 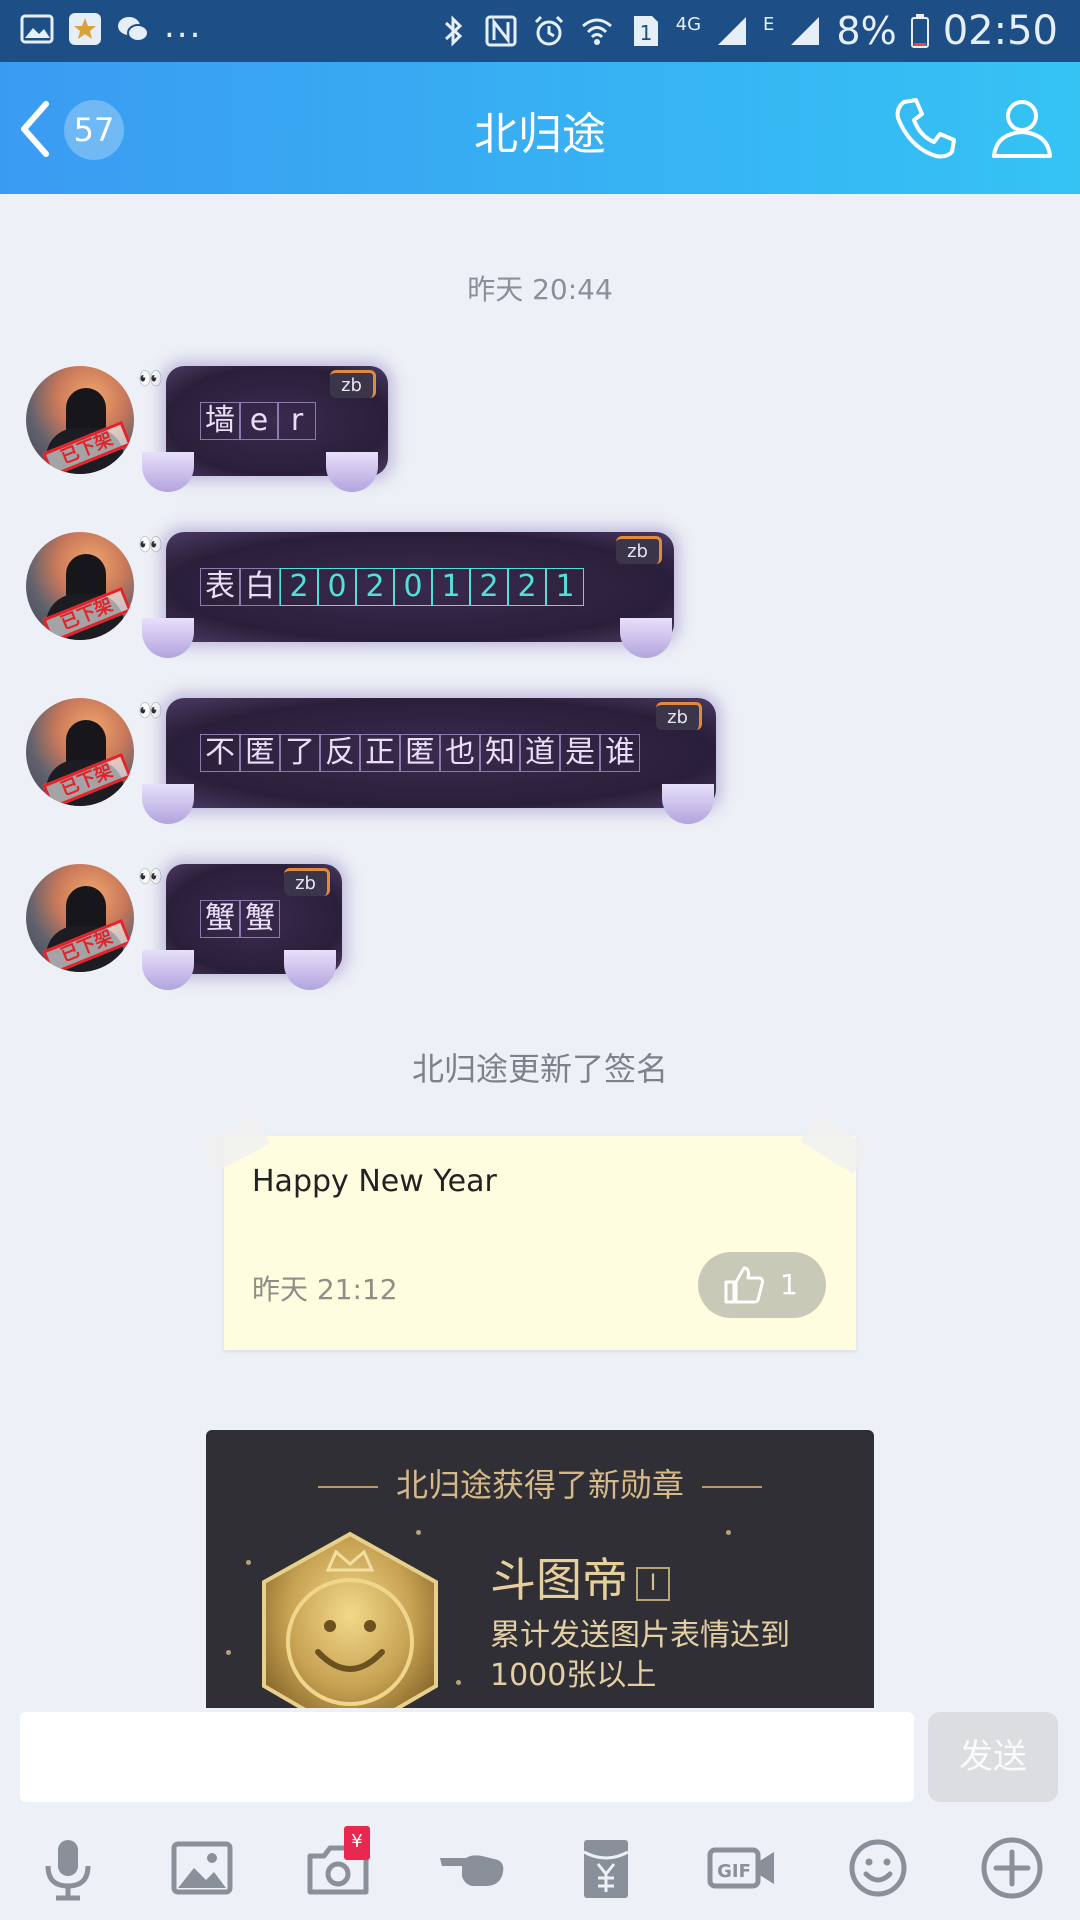 I want to click on signature-card: Happy New Year 昨天 21:12 1, so click(x=535, y=1232).